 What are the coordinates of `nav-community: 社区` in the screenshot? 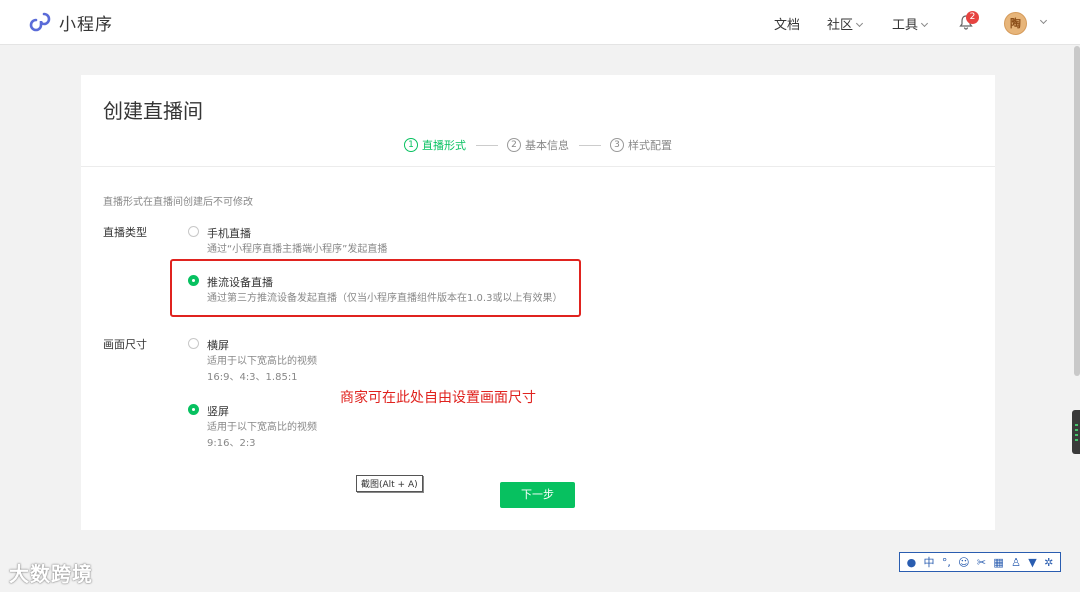 It's located at (845, 23).